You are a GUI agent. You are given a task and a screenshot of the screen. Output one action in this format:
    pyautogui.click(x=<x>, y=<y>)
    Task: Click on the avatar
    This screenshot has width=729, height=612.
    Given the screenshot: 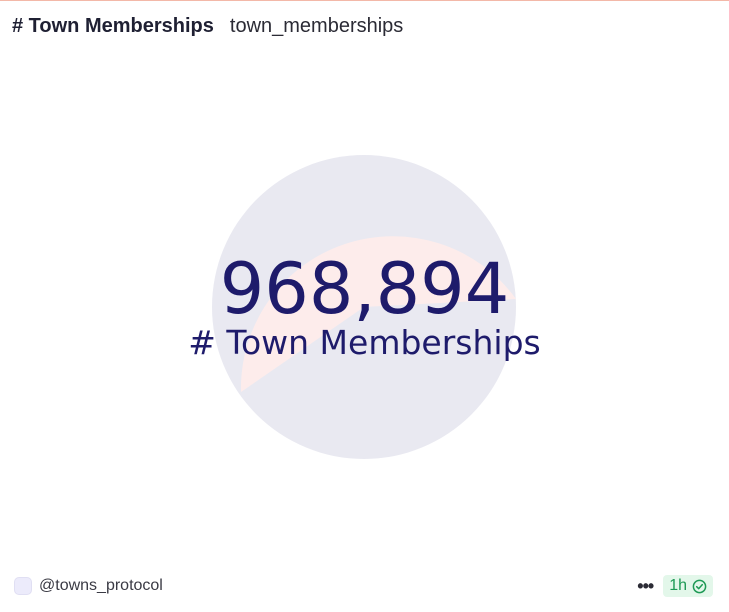 What is the action you would take?
    pyautogui.click(x=23, y=586)
    